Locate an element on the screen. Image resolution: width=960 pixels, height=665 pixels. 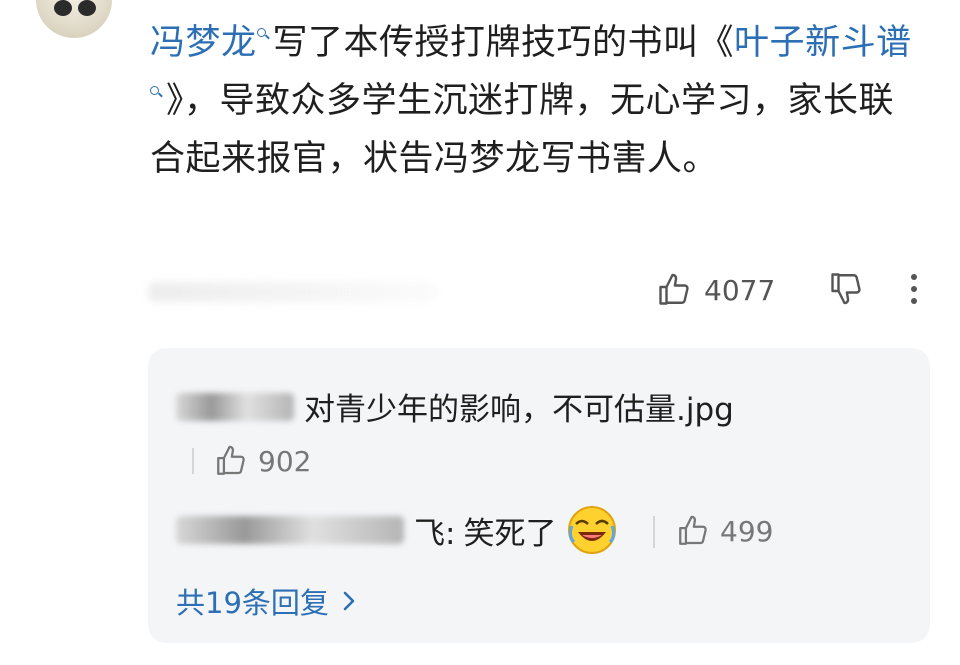
reply-like-count: 499 is located at coordinates (747, 531).